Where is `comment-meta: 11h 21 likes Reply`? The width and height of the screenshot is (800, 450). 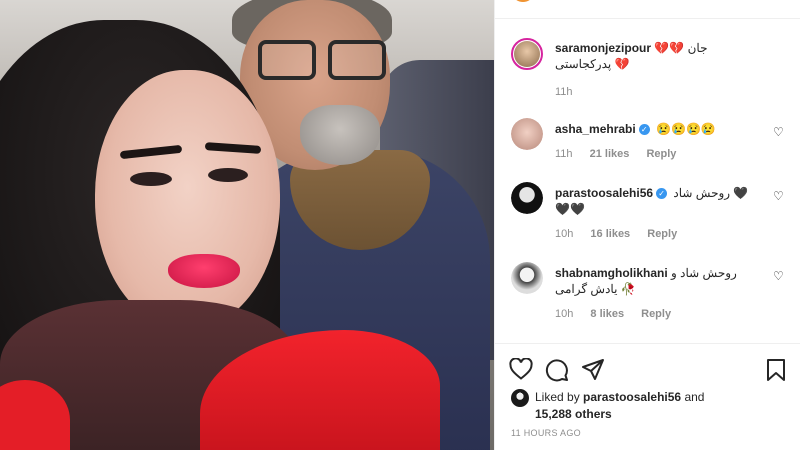
comment-meta: 11h 21 likes Reply is located at coordinates (622, 154).